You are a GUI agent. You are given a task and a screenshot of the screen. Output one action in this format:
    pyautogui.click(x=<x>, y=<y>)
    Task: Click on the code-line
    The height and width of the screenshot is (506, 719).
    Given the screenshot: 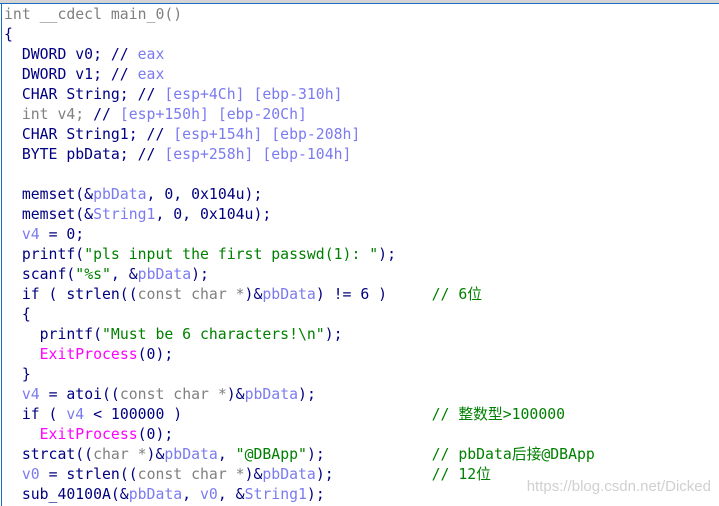 What is the action you would take?
    pyautogui.click(x=200, y=175)
    